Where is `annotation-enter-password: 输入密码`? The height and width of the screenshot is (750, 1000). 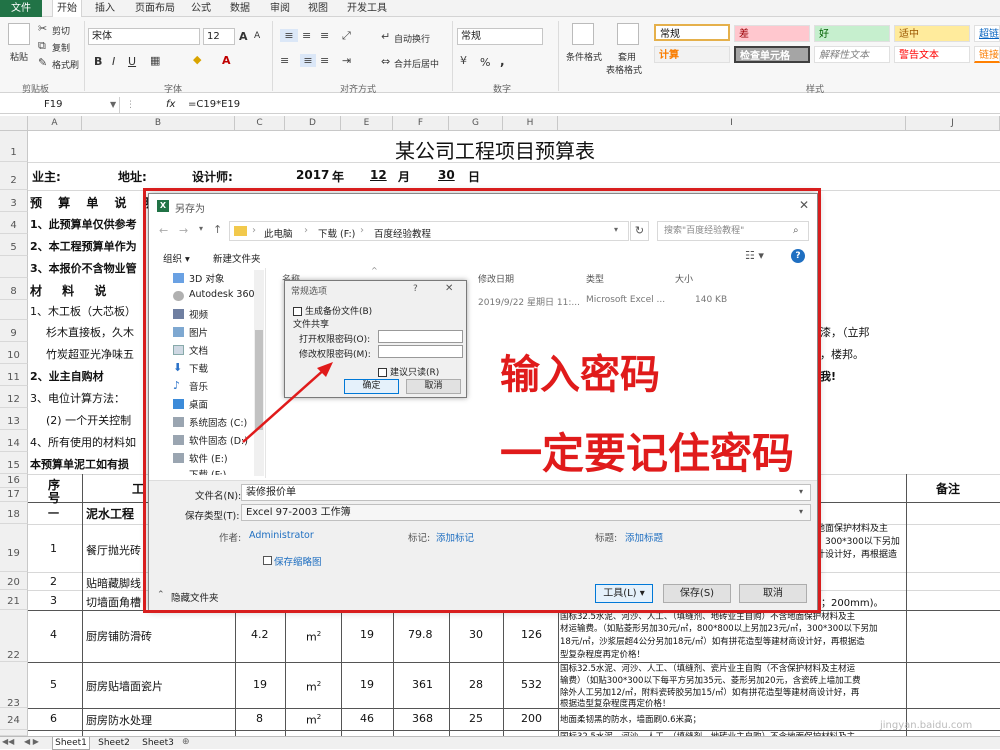
annotation-enter-password: 输入密码 is located at coordinates (580, 375).